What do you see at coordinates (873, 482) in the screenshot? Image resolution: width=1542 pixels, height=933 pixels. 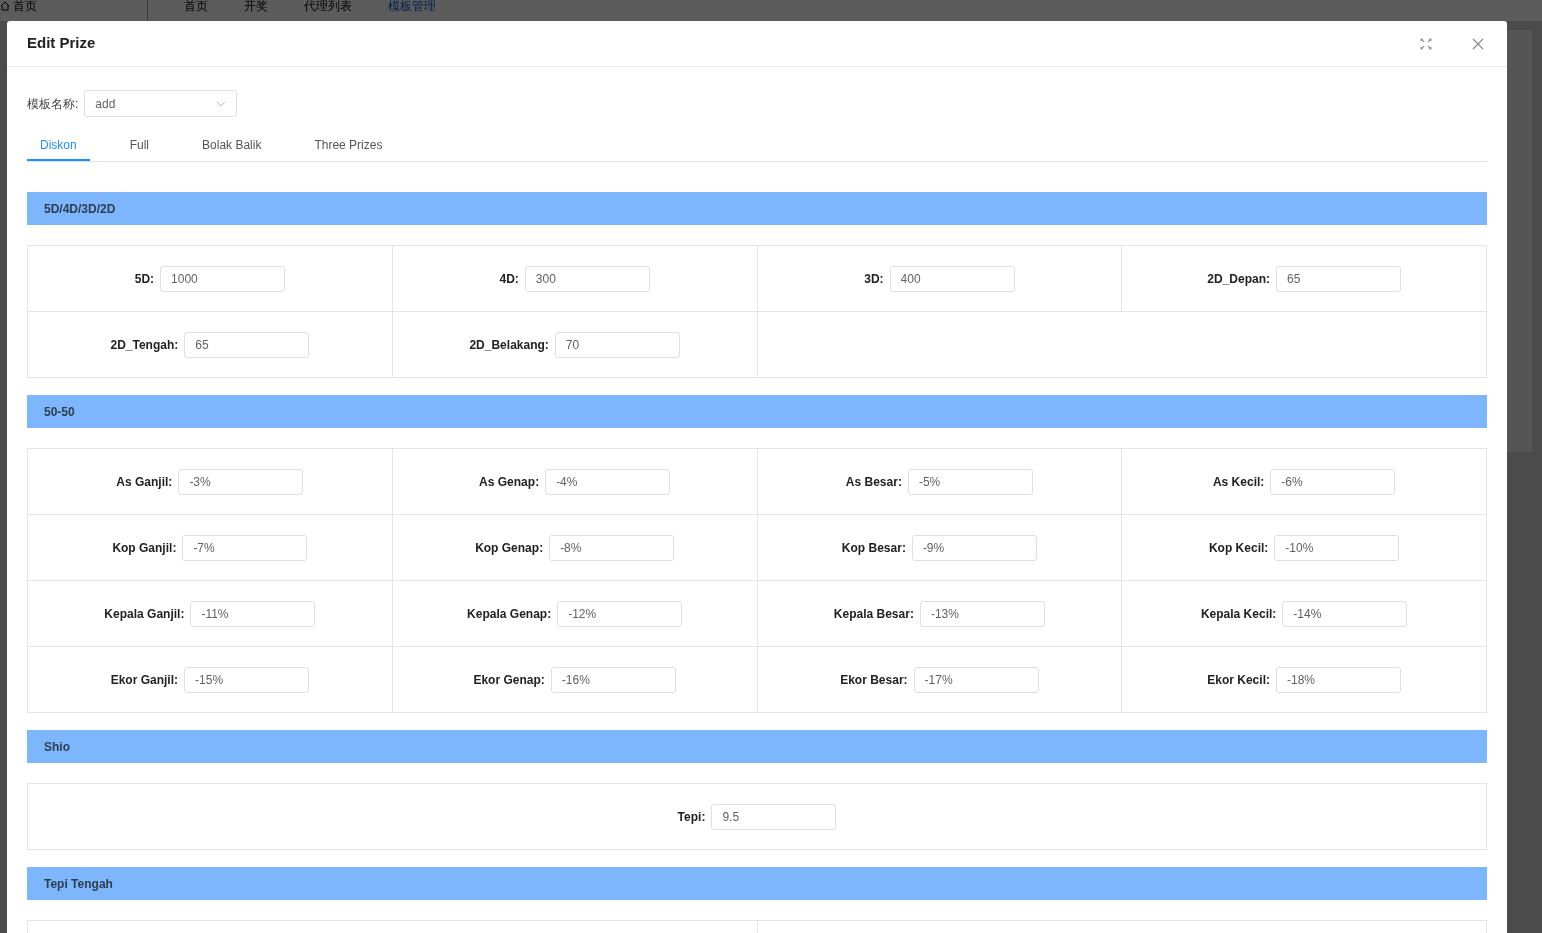 I see `field-label: As Besar:` at bounding box center [873, 482].